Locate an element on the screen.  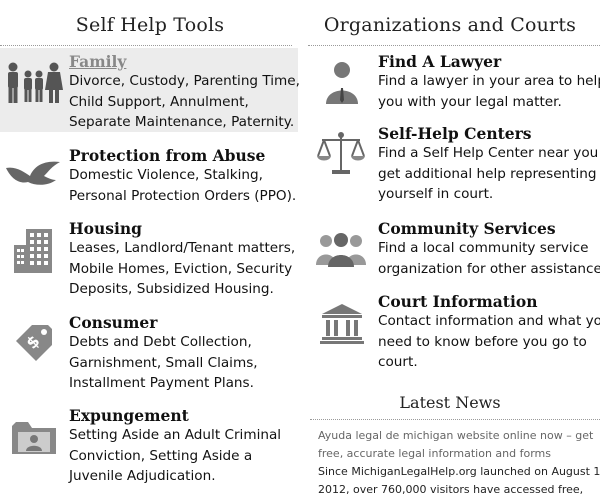
self-help-centers-title: Self-Help Centers is located at coordinates (489, 133).